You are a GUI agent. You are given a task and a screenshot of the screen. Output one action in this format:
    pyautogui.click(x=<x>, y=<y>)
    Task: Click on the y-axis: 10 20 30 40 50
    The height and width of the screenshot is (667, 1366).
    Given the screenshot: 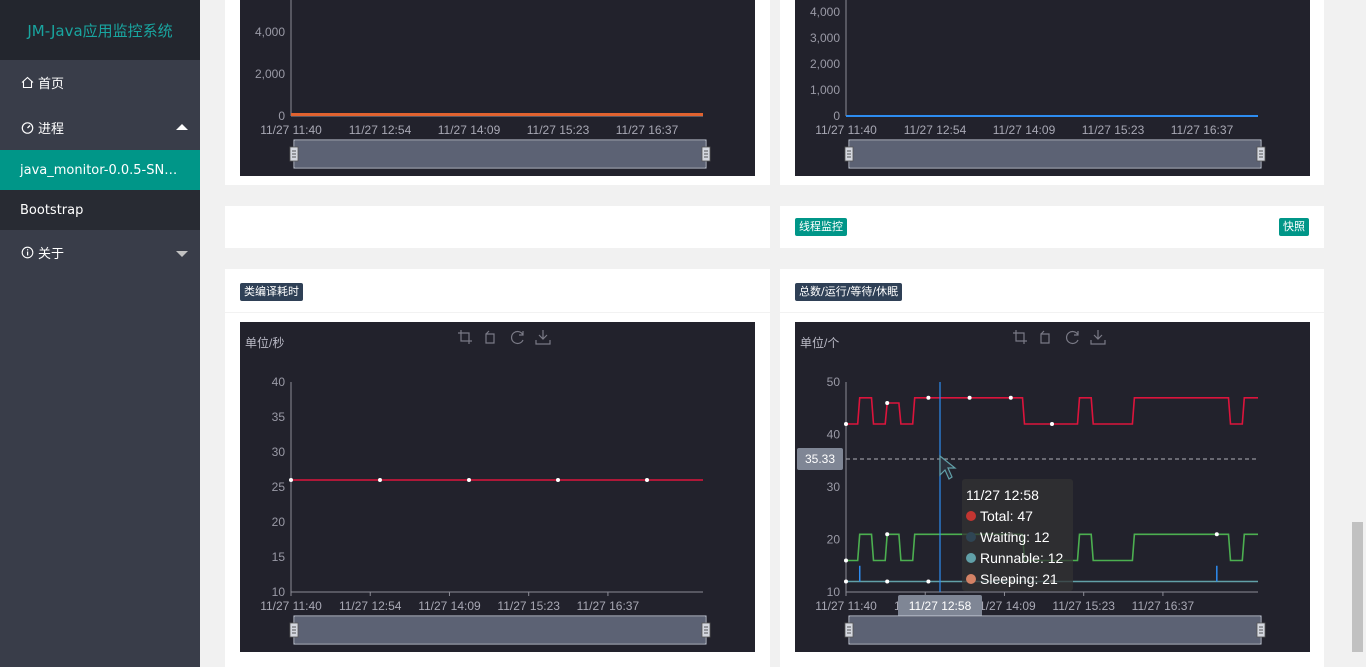 What is the action you would take?
    pyautogui.click(x=837, y=487)
    